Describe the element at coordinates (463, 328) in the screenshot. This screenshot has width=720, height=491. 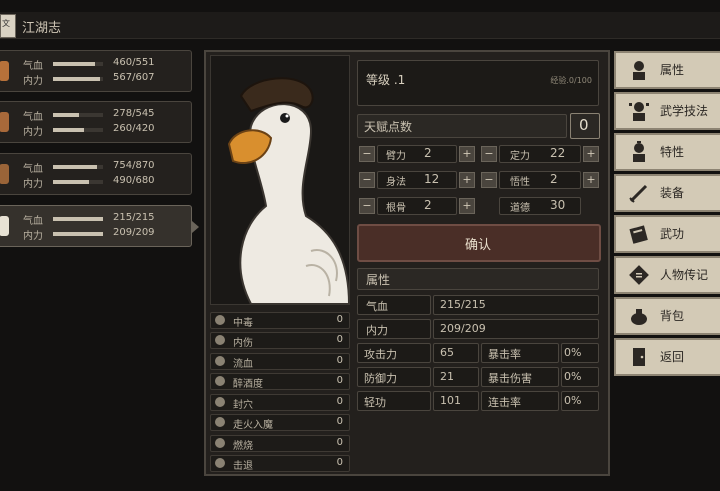
I see `mp-value: 209/209` at that location.